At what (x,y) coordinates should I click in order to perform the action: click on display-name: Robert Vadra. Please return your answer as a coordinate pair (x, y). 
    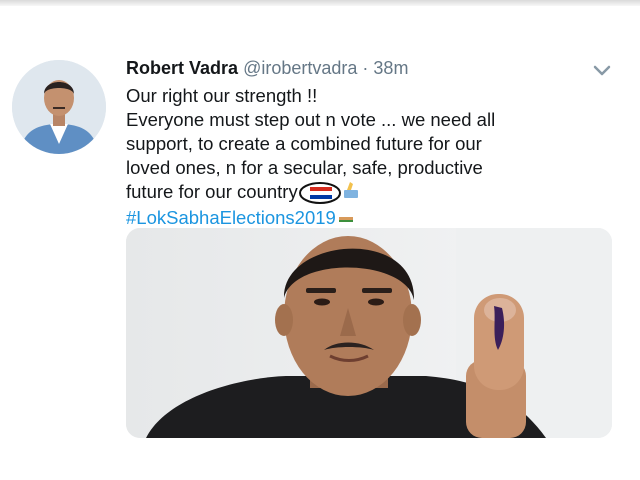
    Looking at the image, I should click on (182, 68).